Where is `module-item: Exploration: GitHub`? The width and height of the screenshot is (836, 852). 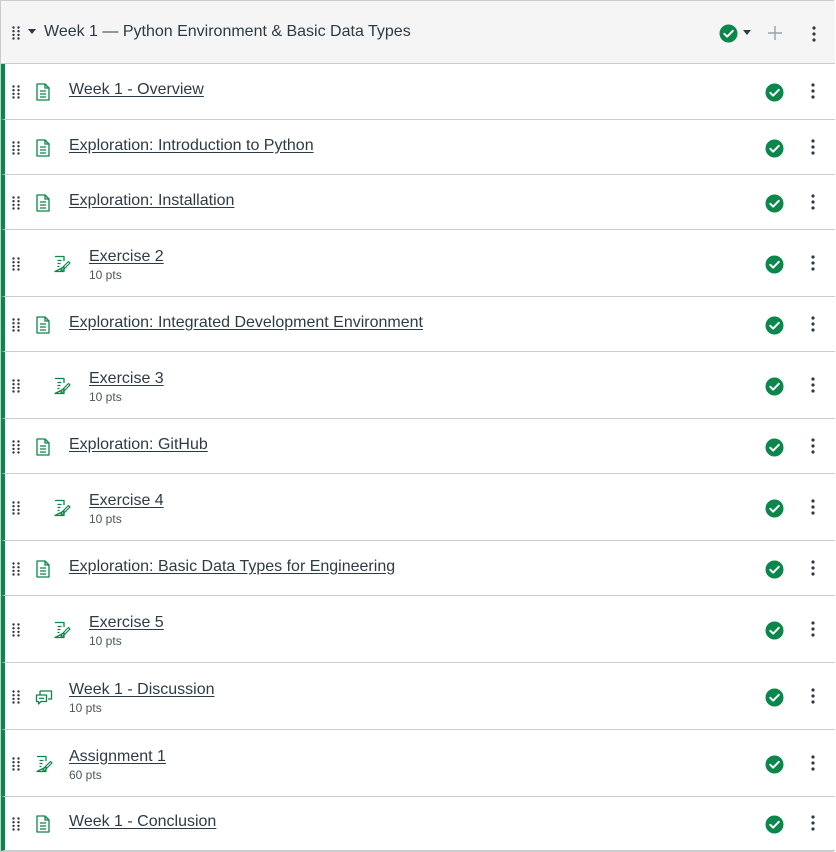
module-item: Exploration: GitHub is located at coordinates (418, 446).